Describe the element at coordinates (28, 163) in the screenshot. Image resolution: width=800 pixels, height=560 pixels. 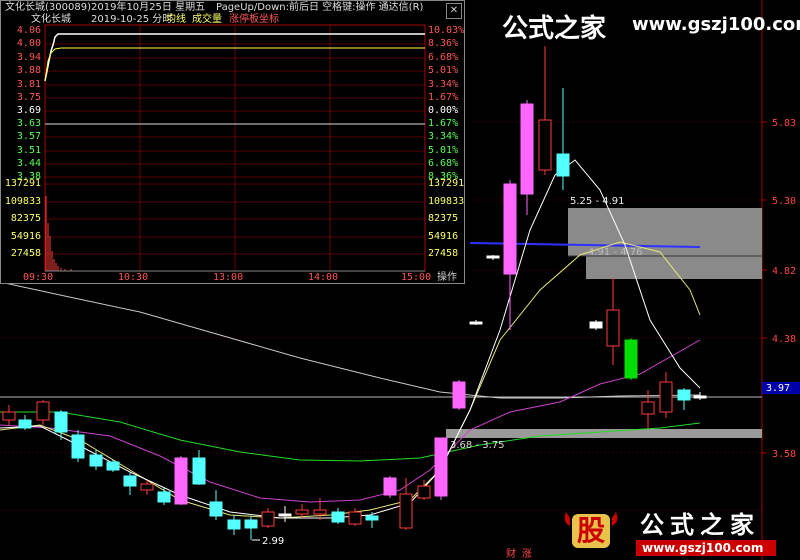
I see `price-label: 3.44` at that location.